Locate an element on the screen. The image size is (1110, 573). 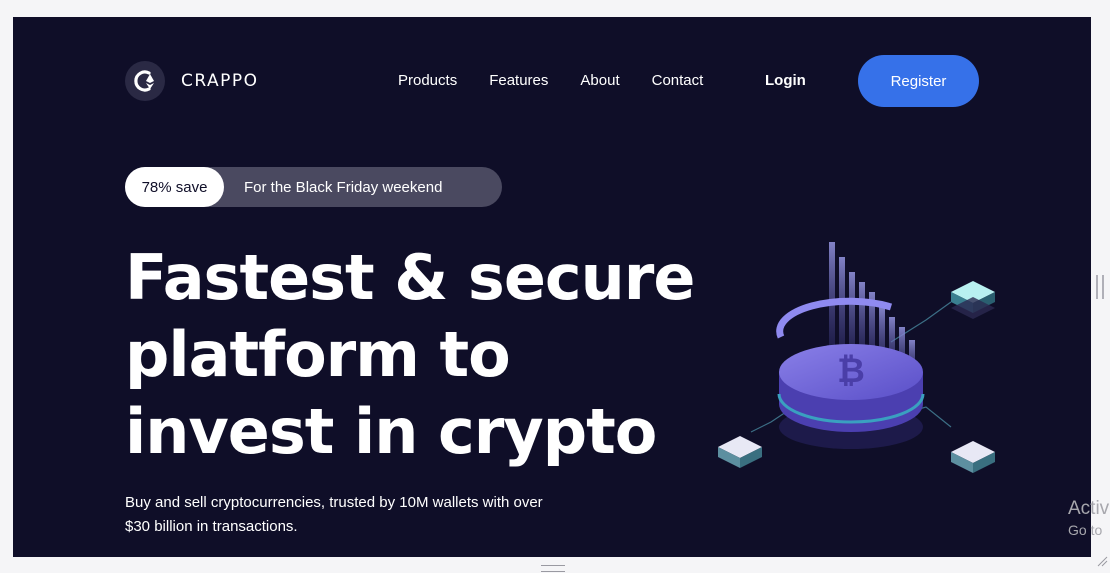
brand-logo: CRAPPO is located at coordinates (192, 81).